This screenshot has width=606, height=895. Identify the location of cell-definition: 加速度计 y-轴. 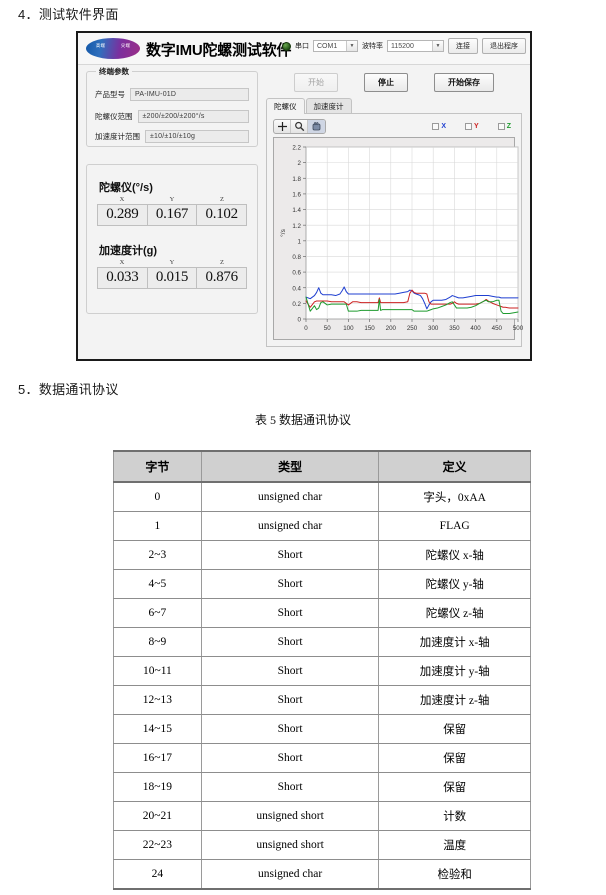
(454, 671).